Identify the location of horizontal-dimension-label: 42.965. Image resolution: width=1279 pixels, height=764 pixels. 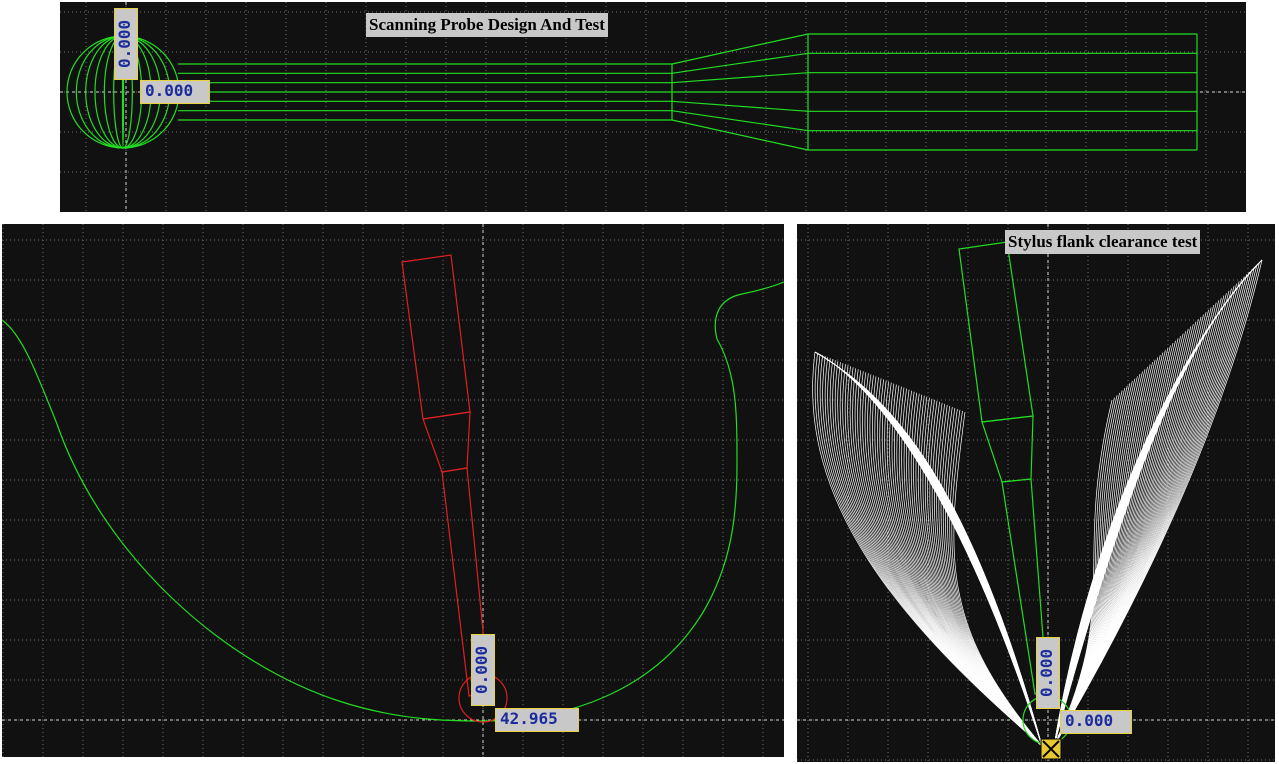
(537, 720).